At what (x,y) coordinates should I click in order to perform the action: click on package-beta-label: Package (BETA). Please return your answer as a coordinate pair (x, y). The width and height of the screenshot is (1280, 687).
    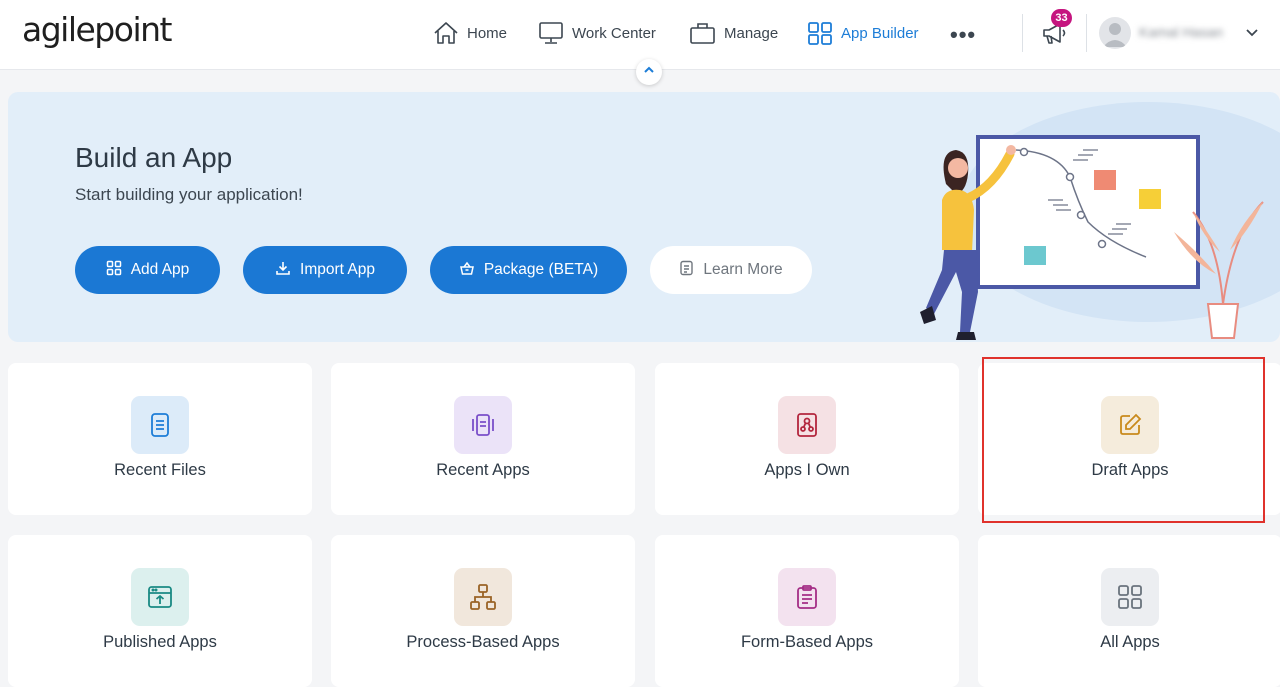
    Looking at the image, I should click on (541, 269).